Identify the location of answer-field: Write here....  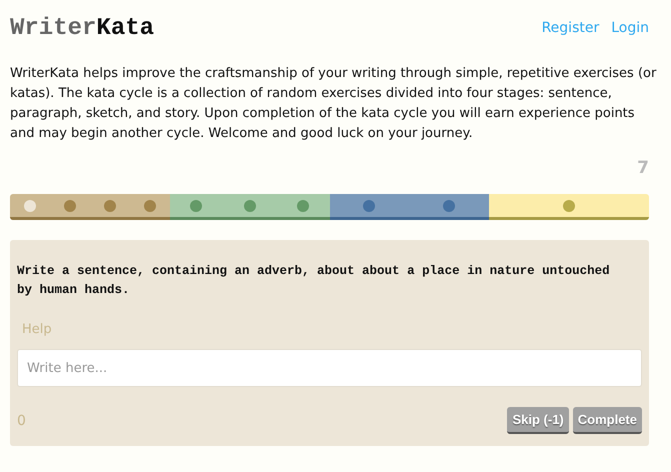
(329, 368).